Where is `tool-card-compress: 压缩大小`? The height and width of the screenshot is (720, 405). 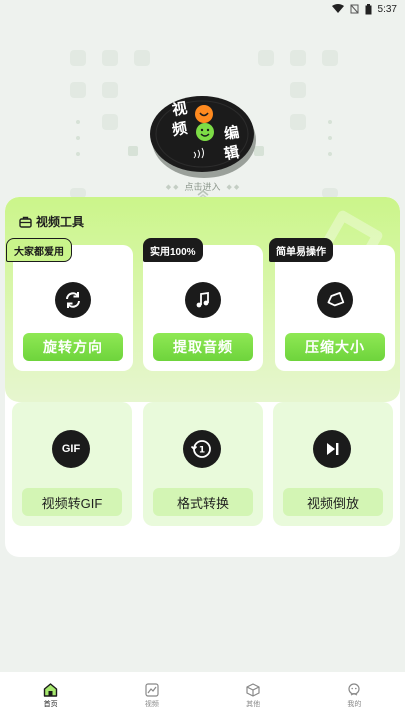 tool-card-compress: 压缩大小 is located at coordinates (335, 308).